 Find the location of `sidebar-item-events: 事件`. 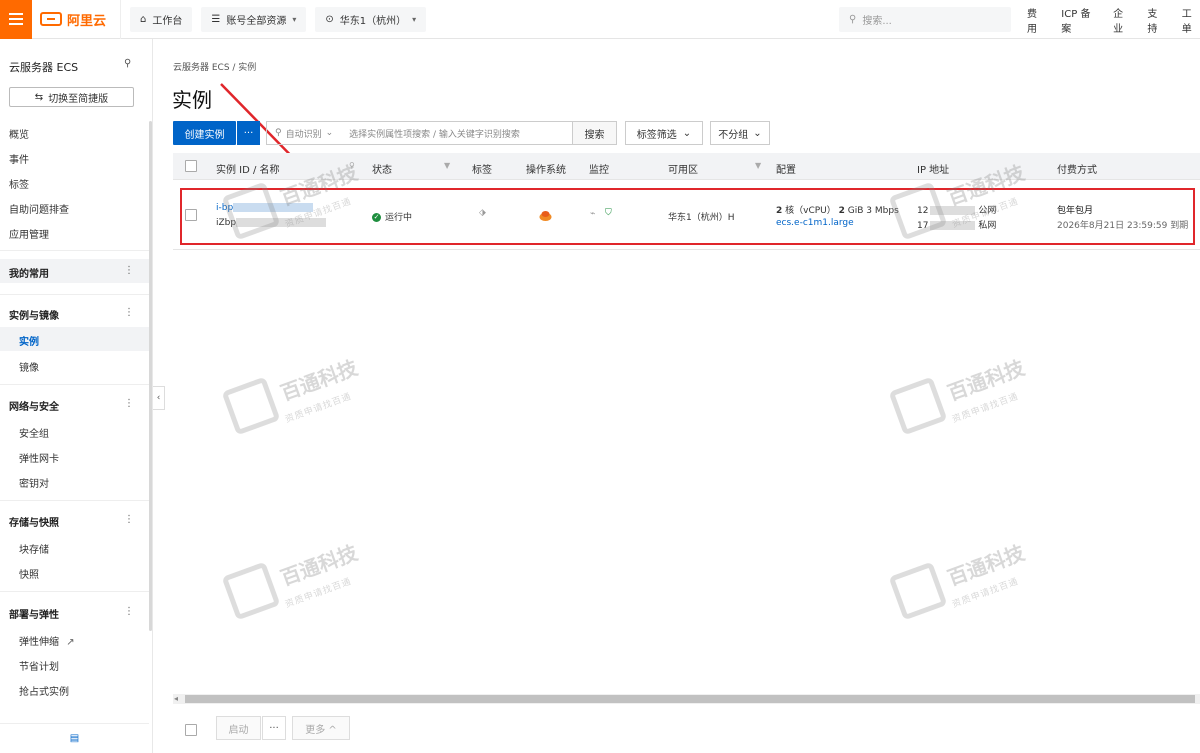

sidebar-item-events: 事件 is located at coordinates (19, 158).